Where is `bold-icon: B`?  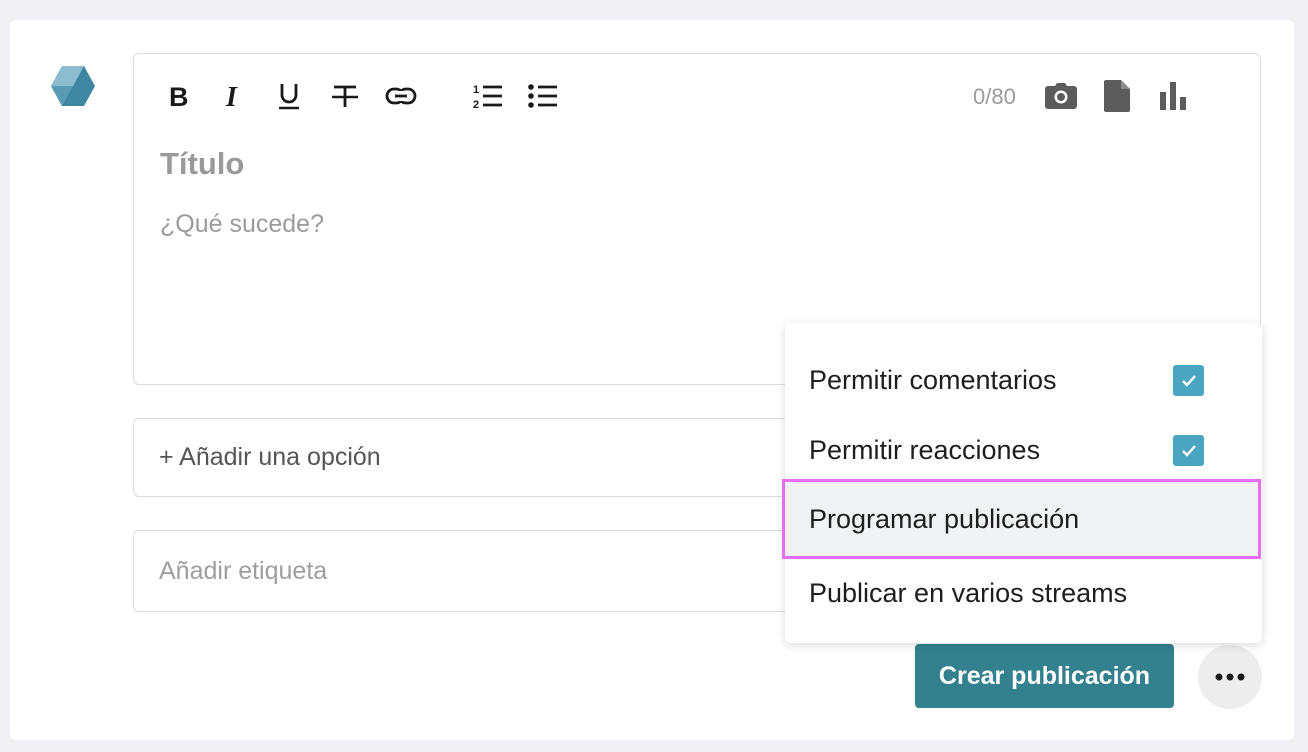 bold-icon: B is located at coordinates (178, 96).